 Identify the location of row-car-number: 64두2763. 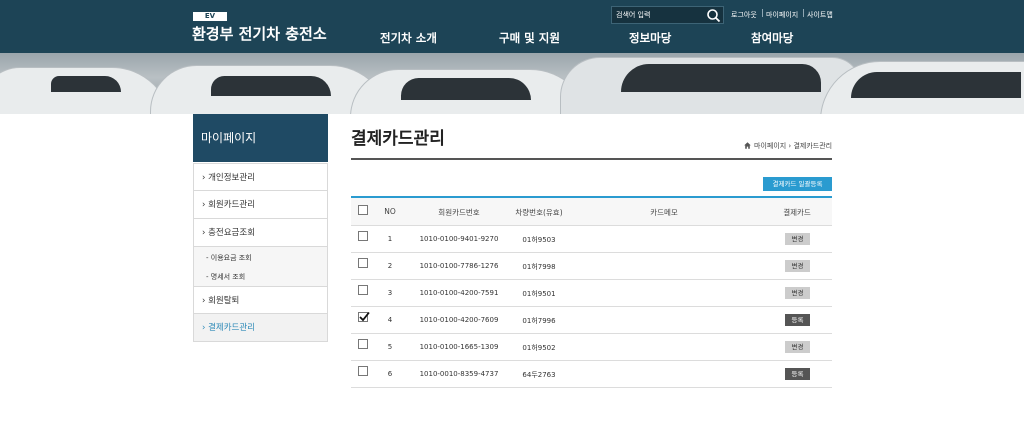
(539, 375).